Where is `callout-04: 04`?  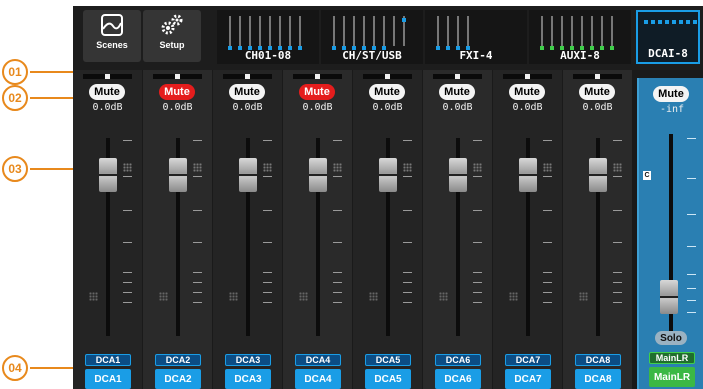
callout-04: 04 is located at coordinates (15, 368).